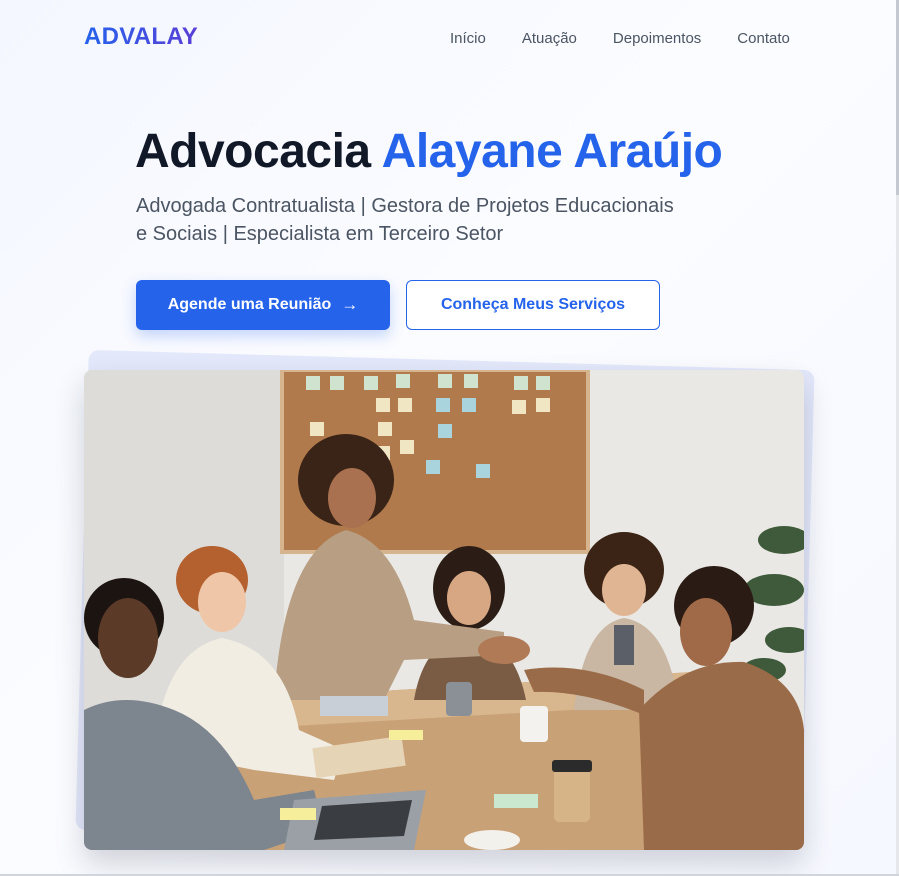 The image size is (899, 876). What do you see at coordinates (258, 151) in the screenshot?
I see `hero-title-main: Advocacia` at bounding box center [258, 151].